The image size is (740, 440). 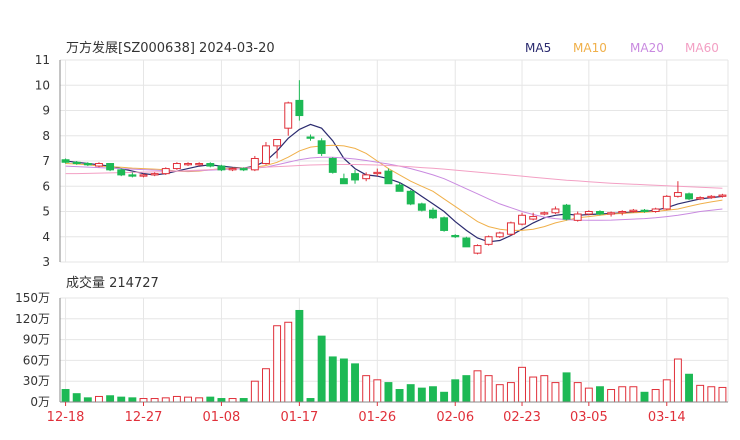 I want to click on volume-y-tick: 90万, so click(x=36, y=340).